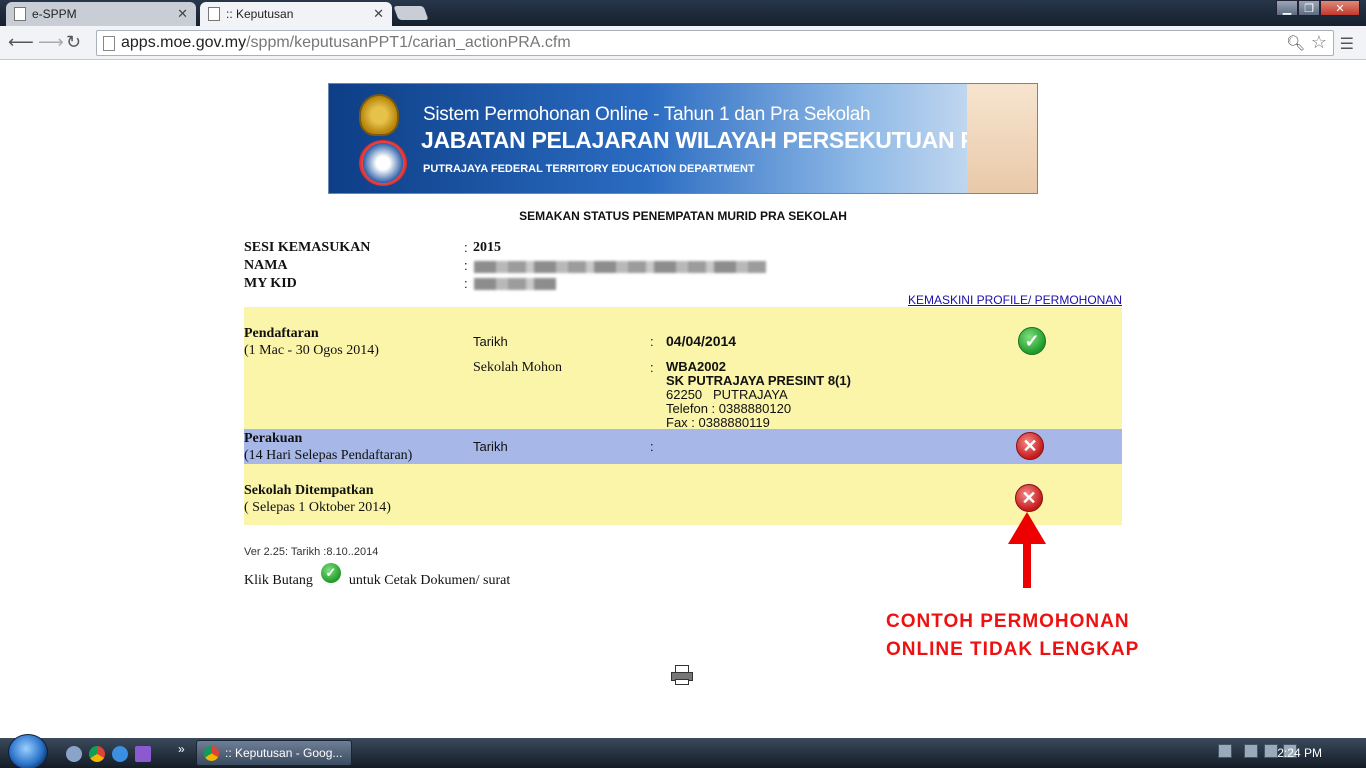  What do you see at coordinates (74, 754) in the screenshot?
I see `explorer-icon` at bounding box center [74, 754].